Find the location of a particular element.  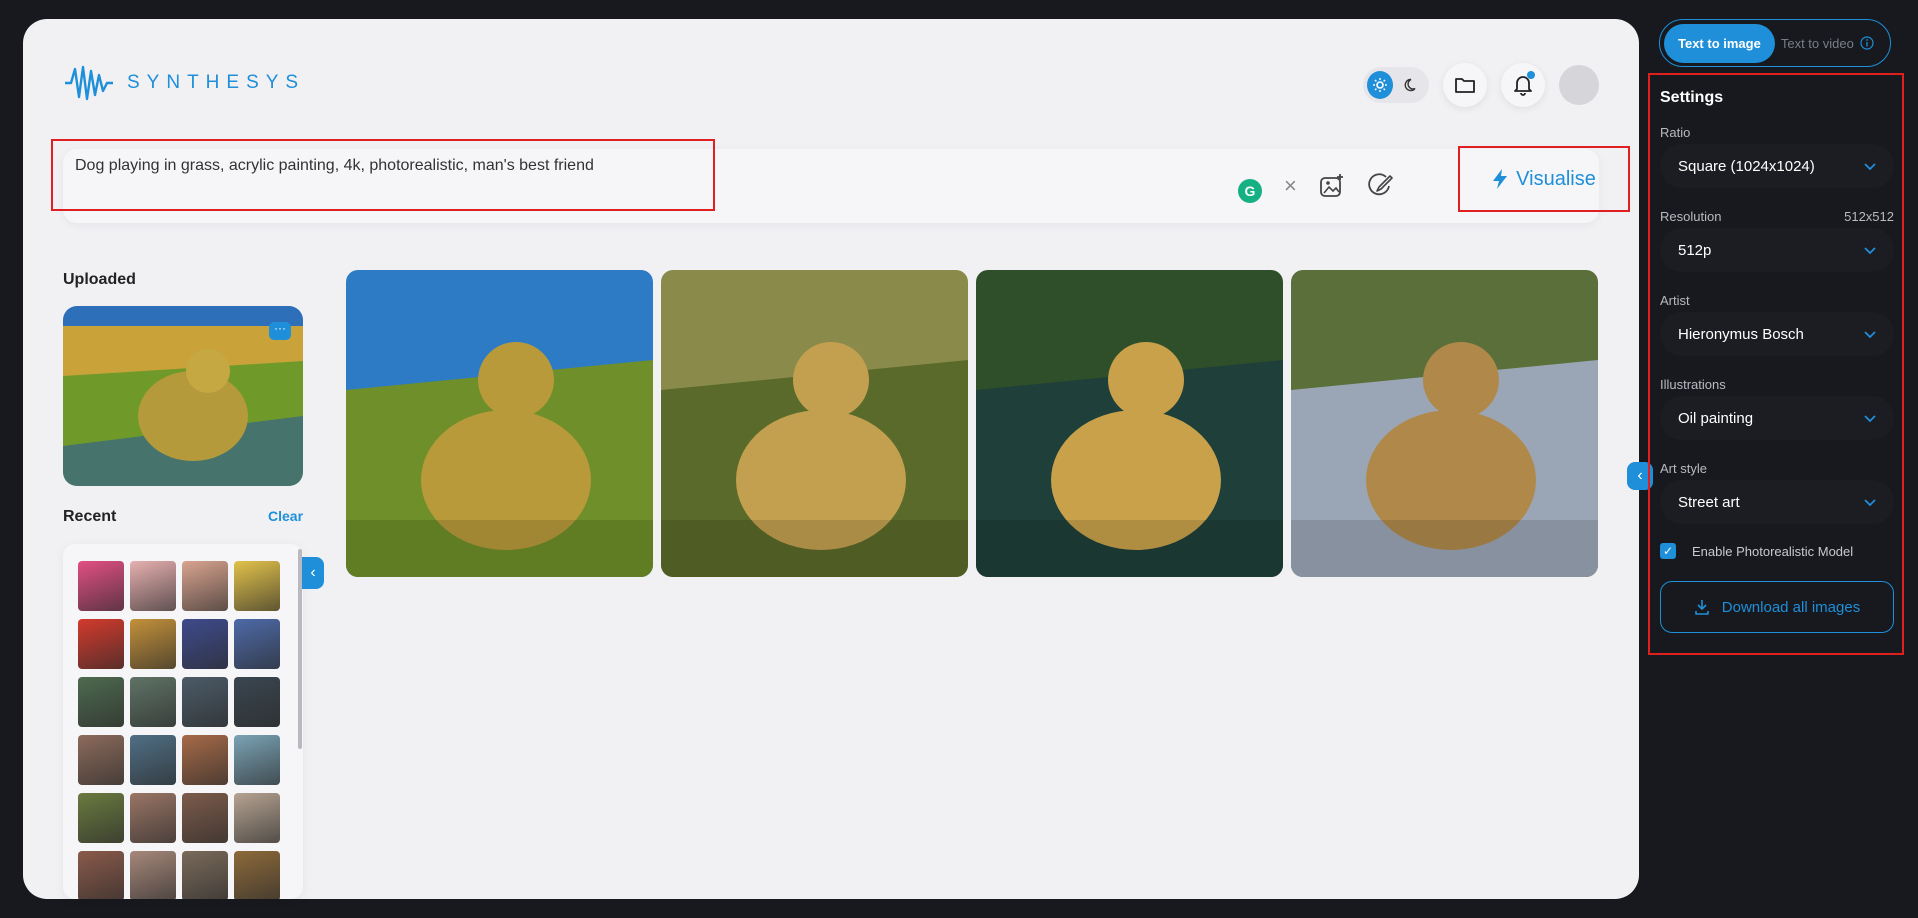

resolution-hint: 512x512 is located at coordinates (1869, 216).